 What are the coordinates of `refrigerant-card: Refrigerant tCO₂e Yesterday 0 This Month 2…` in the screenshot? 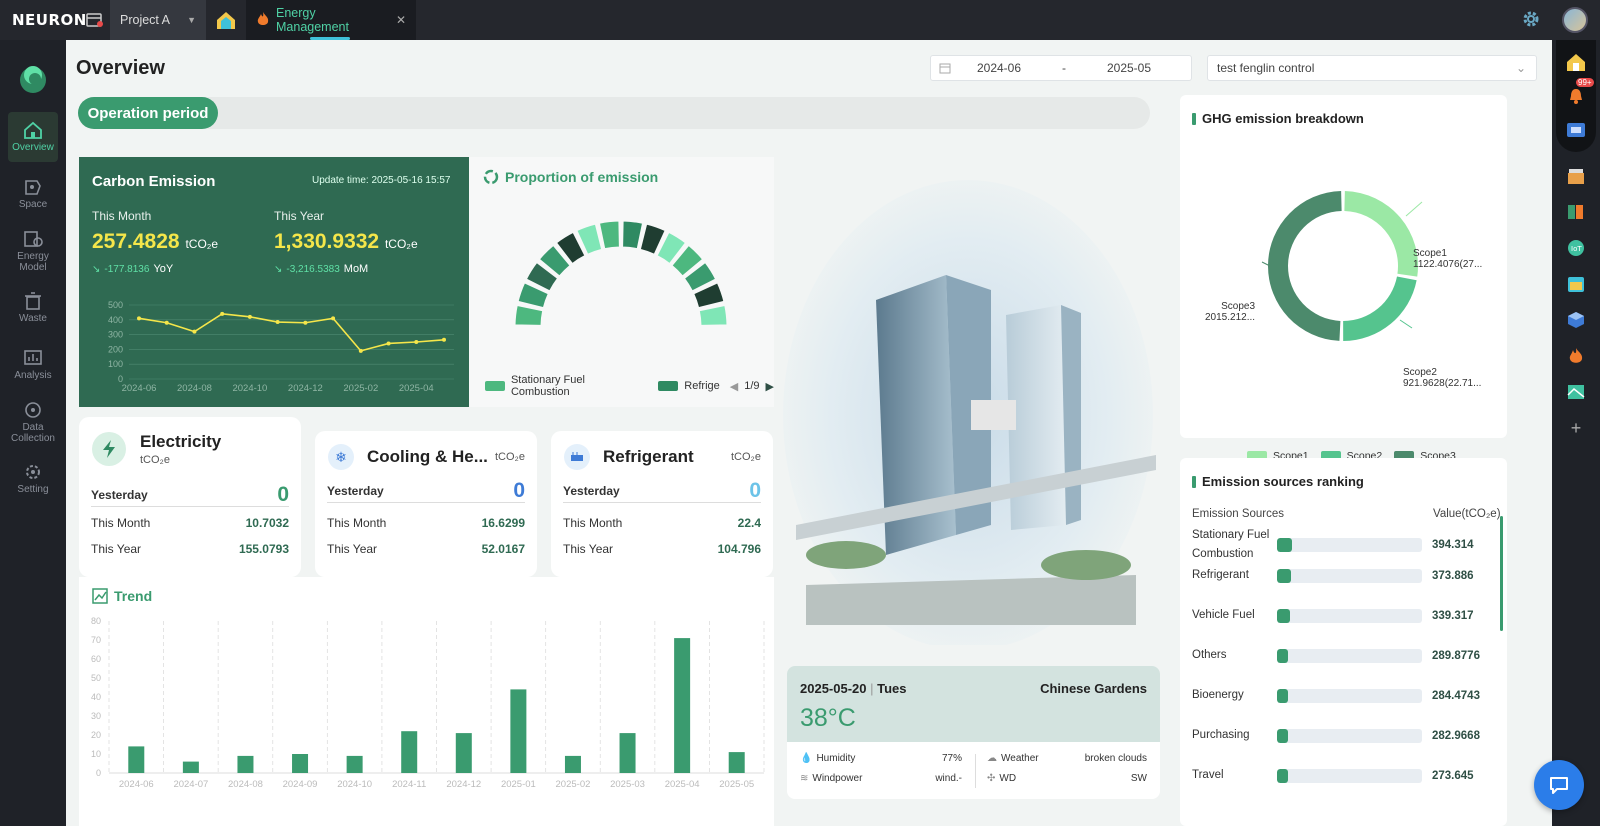 It's located at (662, 504).